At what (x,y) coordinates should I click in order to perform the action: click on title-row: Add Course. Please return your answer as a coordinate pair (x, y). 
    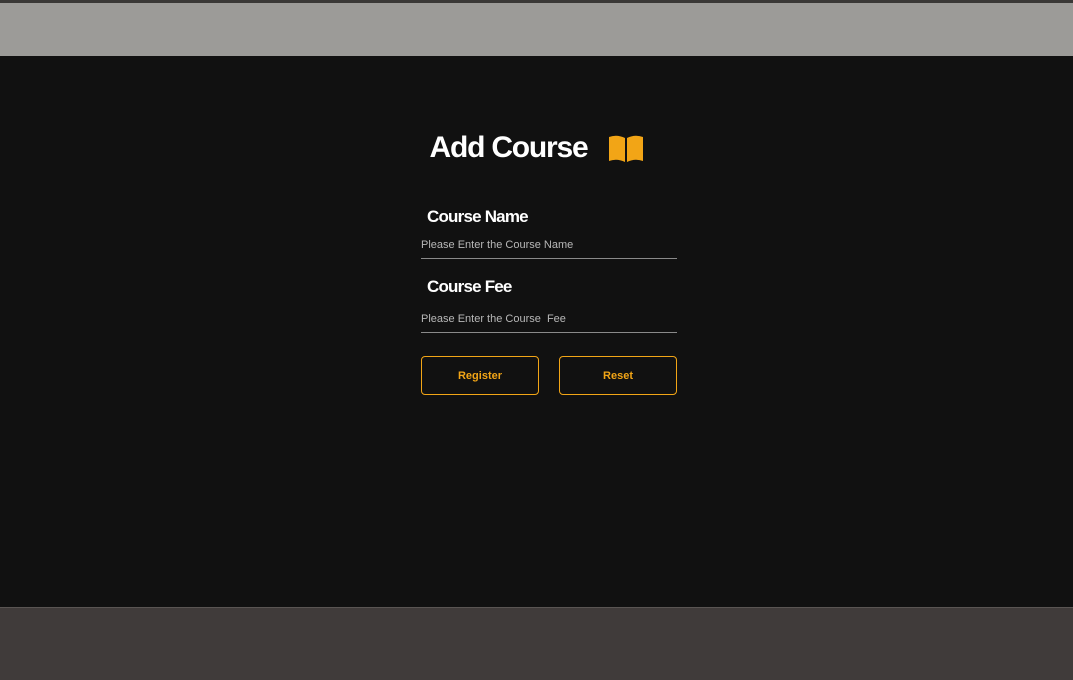
    Looking at the image, I should click on (536, 148).